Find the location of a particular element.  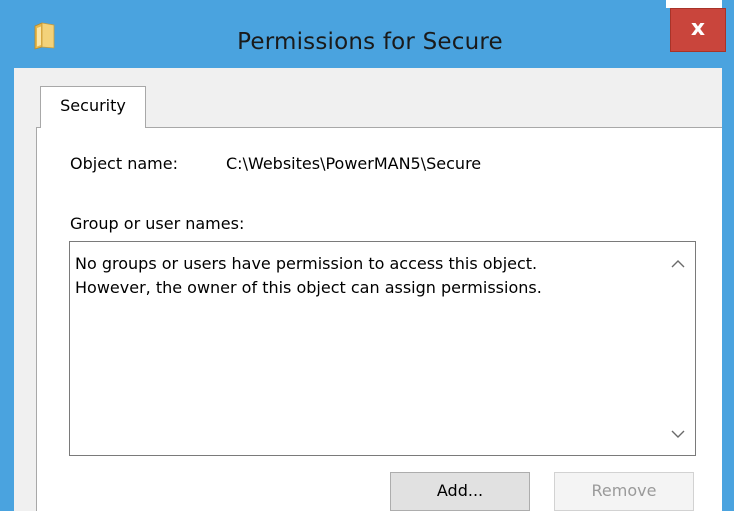

object-name-value: C:\Websites\PowerMAN5\Secure is located at coordinates (354, 163).